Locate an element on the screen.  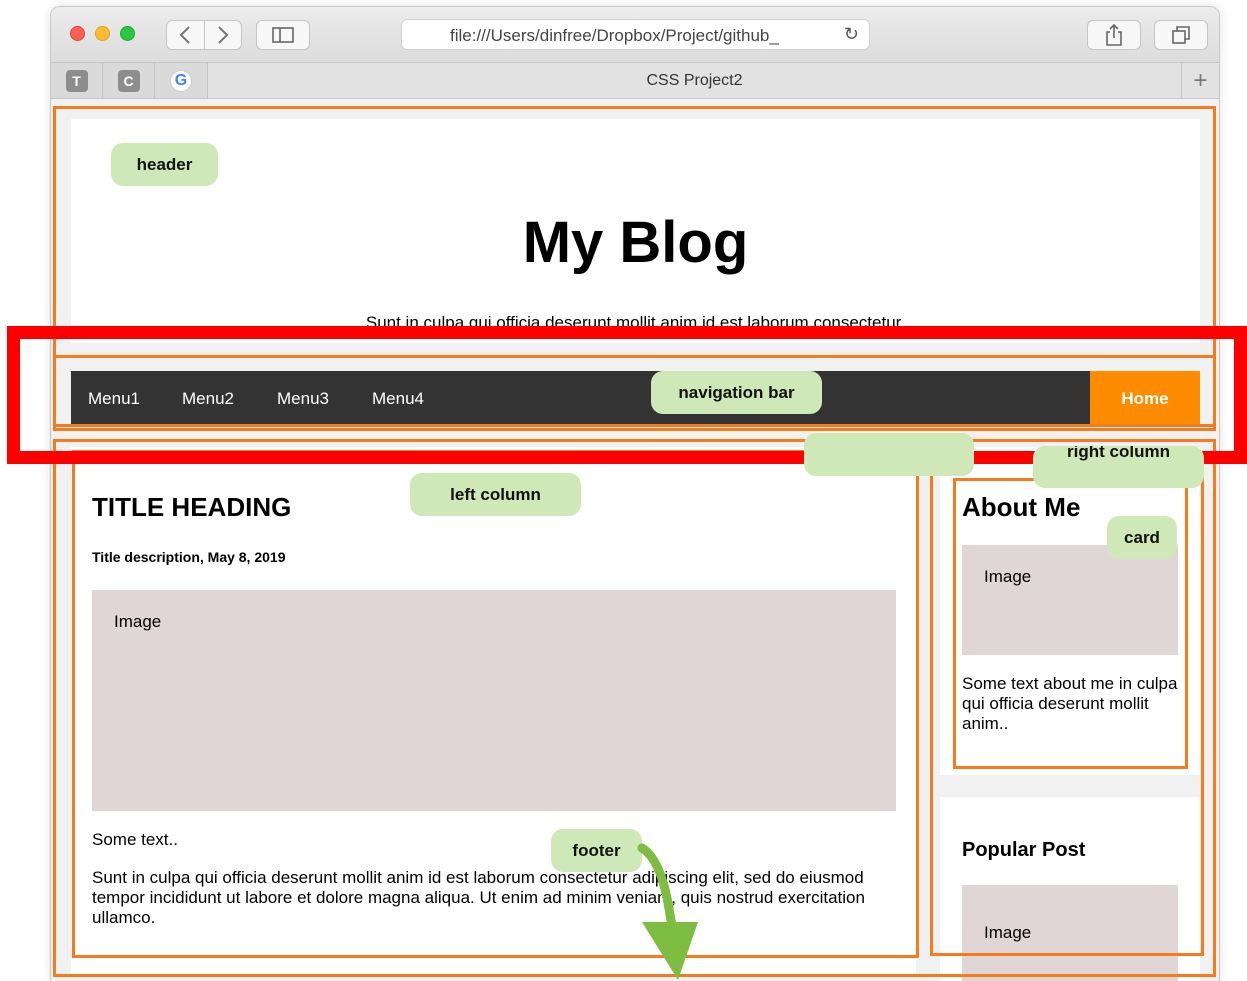
show-tabs-button is located at coordinates (1181, 35).